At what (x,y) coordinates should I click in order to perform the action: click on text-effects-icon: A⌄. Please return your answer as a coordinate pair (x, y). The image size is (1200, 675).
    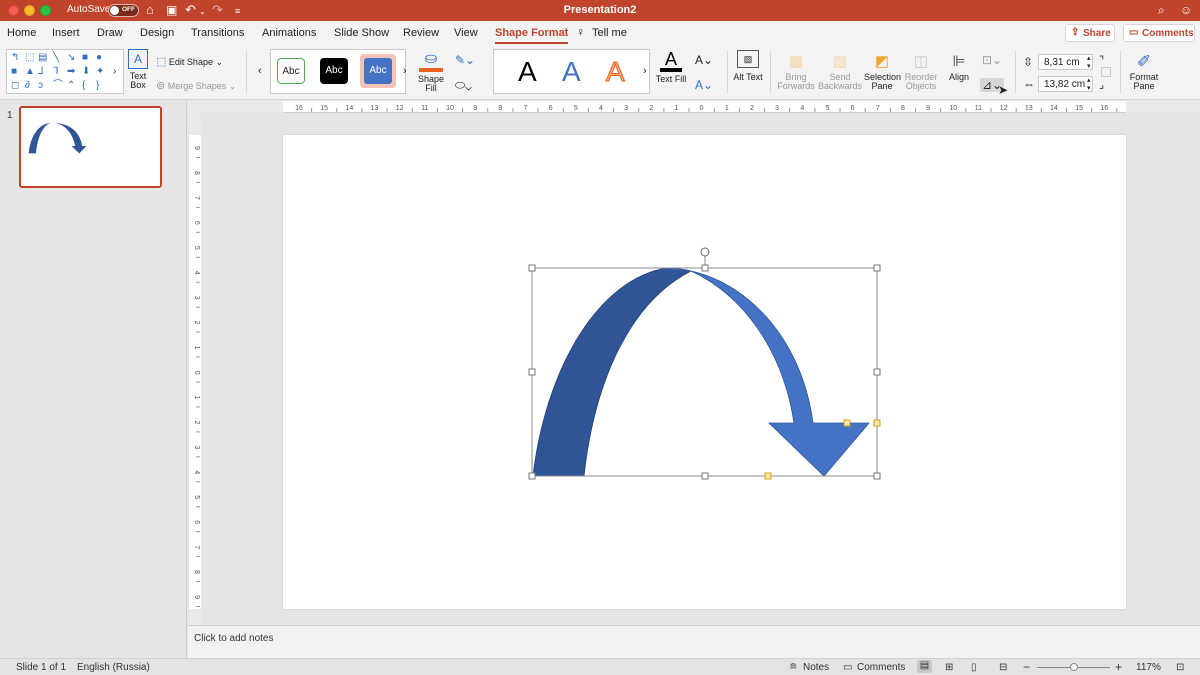
    Looking at the image, I should click on (704, 85).